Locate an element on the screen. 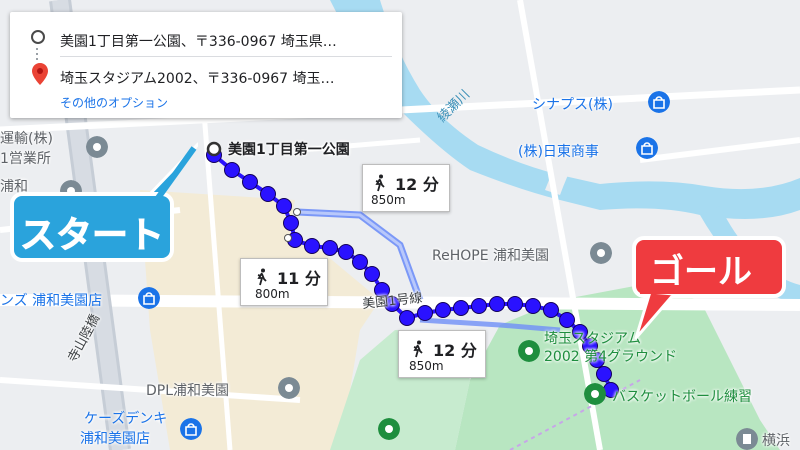 The height and width of the screenshot is (450, 800). poi-z-label: ンズ 浦和美園店 is located at coordinates (51, 300).